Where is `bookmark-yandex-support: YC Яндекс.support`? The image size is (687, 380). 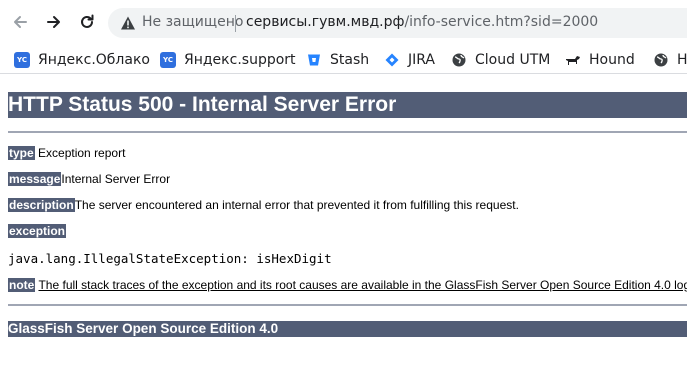
bookmark-yandex-support: YC Яндекс.support is located at coordinates (228, 60).